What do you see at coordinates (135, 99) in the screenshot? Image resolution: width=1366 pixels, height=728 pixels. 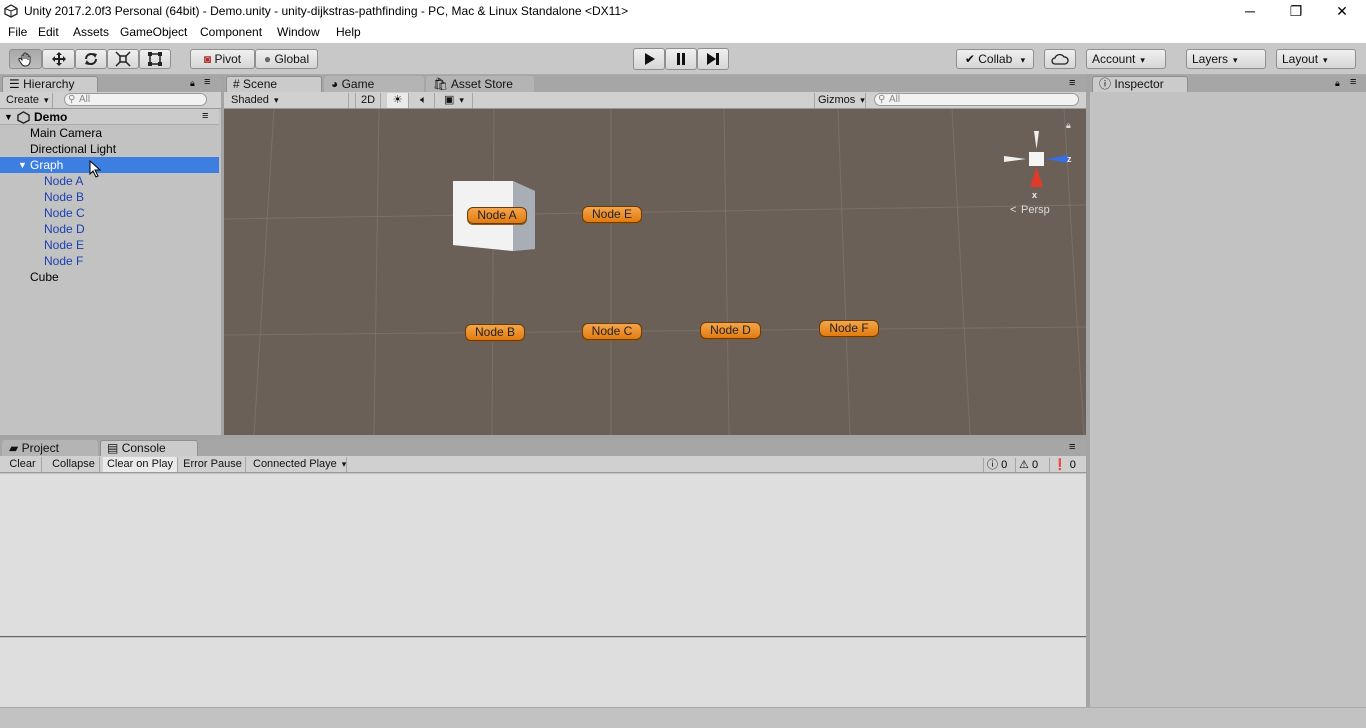 I see `hierarchy-search-input: ⚲ All` at bounding box center [135, 99].